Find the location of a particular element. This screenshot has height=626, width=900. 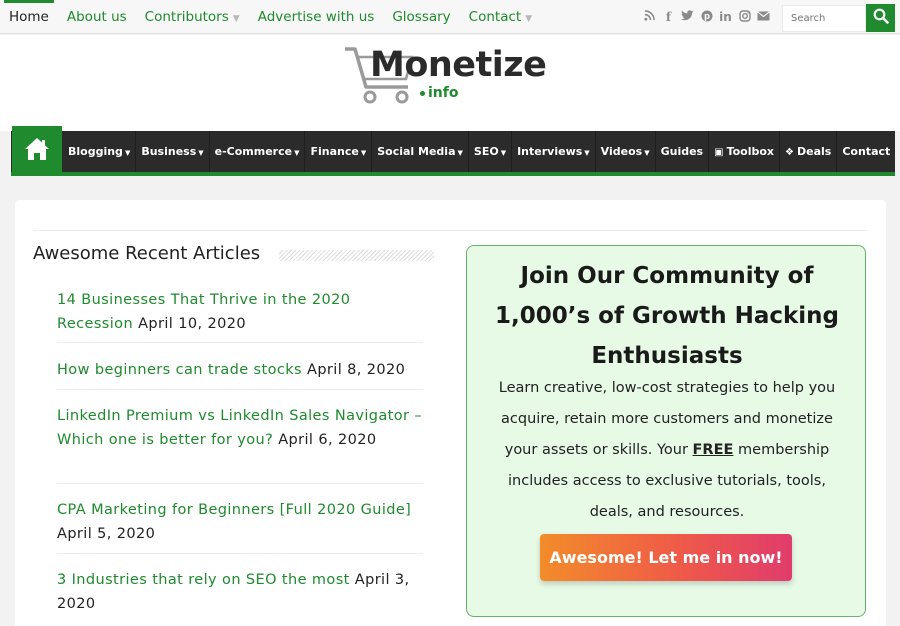

top-nav-label: Advertise with us is located at coordinates (316, 17).